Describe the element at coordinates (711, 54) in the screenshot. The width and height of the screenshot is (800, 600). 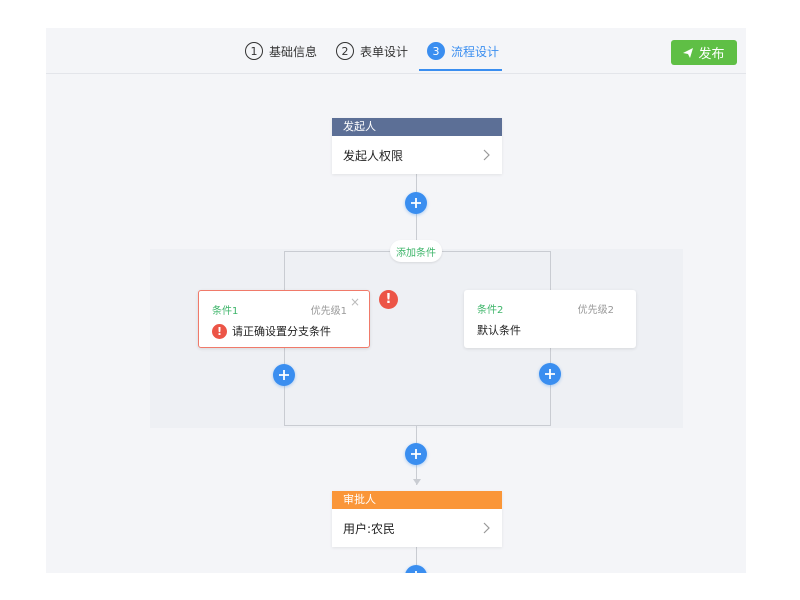
I see `publish-label: 发布` at that location.